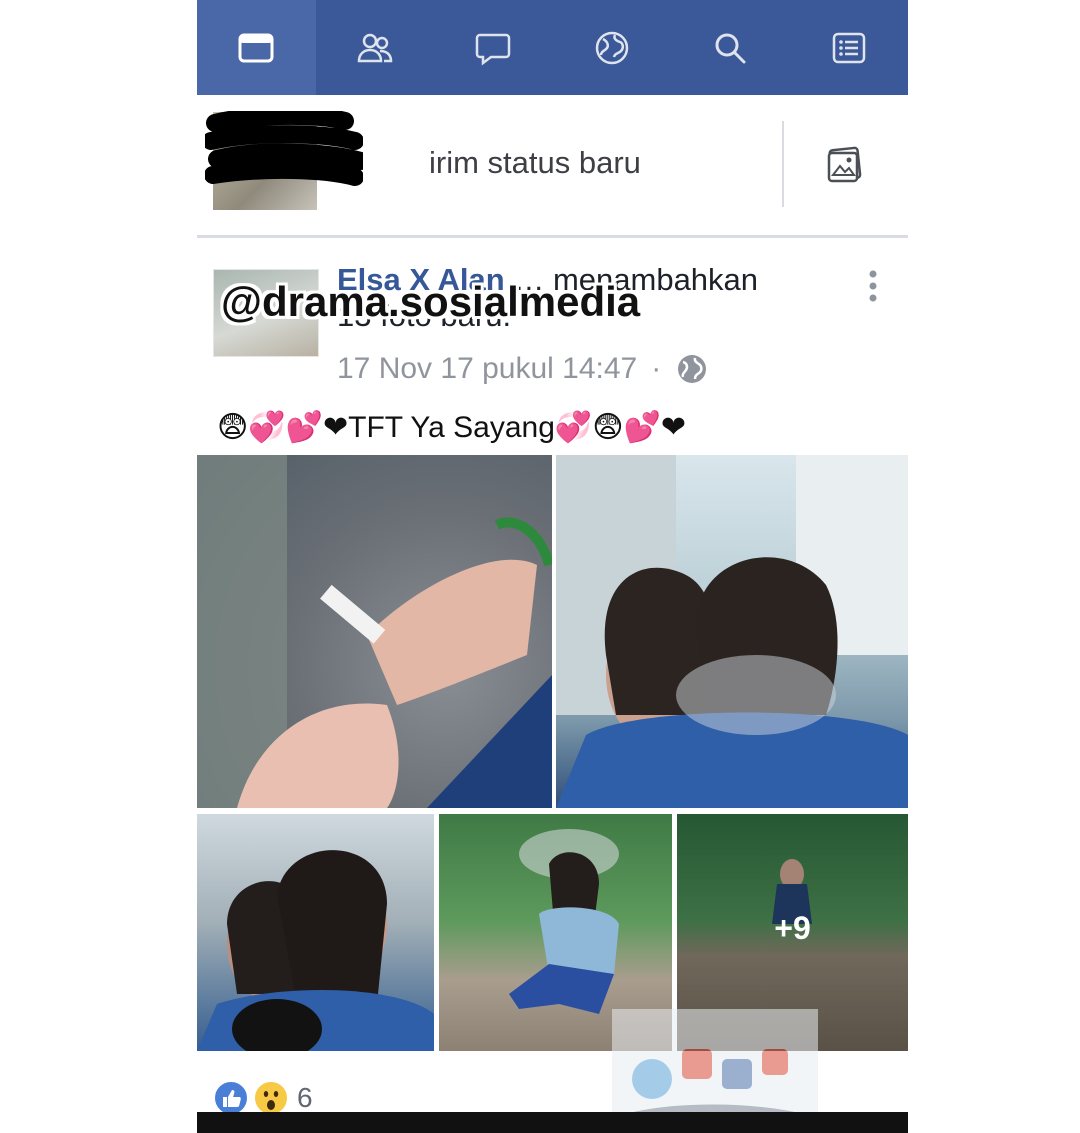 This screenshot has width=1080, height=1133. What do you see at coordinates (845, 165) in the screenshot?
I see `photo-icon` at bounding box center [845, 165].